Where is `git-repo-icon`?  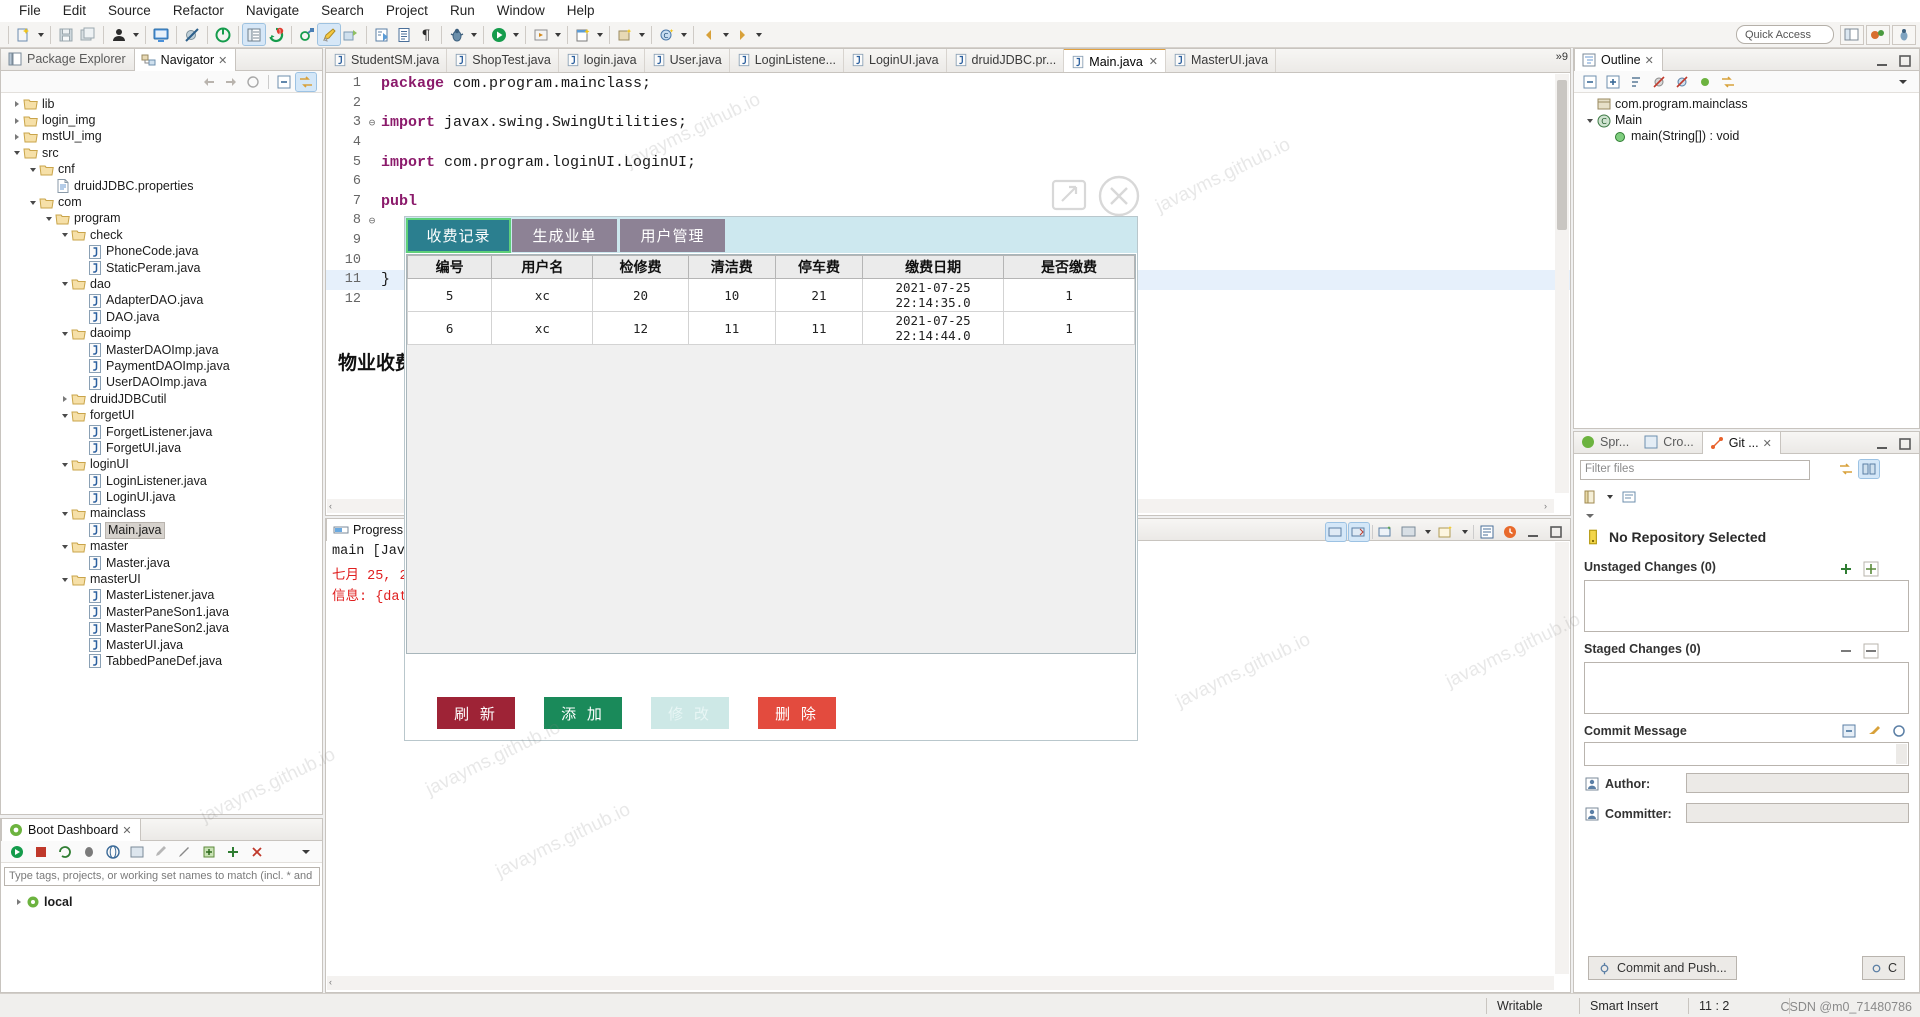 git-repo-icon is located at coordinates (1590, 497).